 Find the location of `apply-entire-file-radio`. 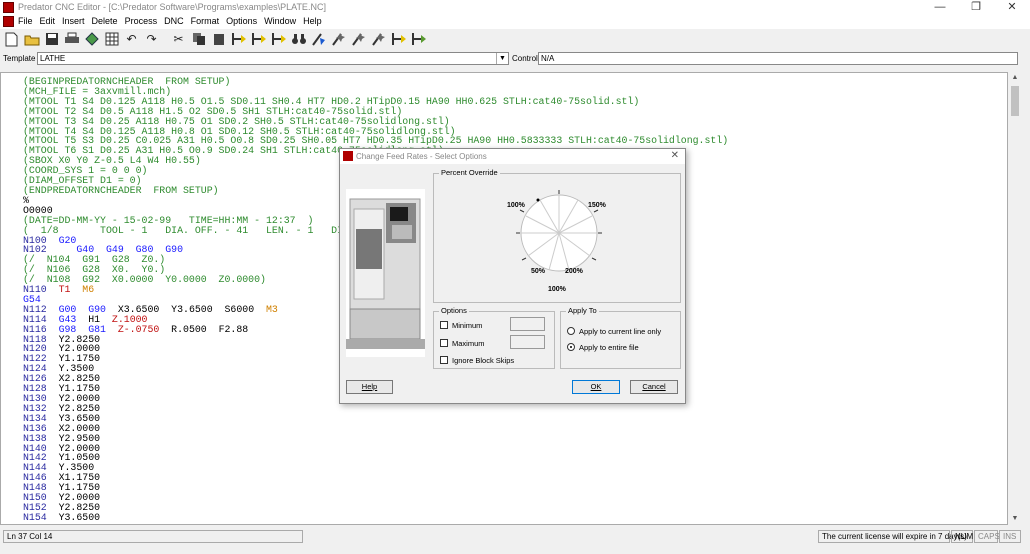

apply-entire-file-radio is located at coordinates (571, 347).